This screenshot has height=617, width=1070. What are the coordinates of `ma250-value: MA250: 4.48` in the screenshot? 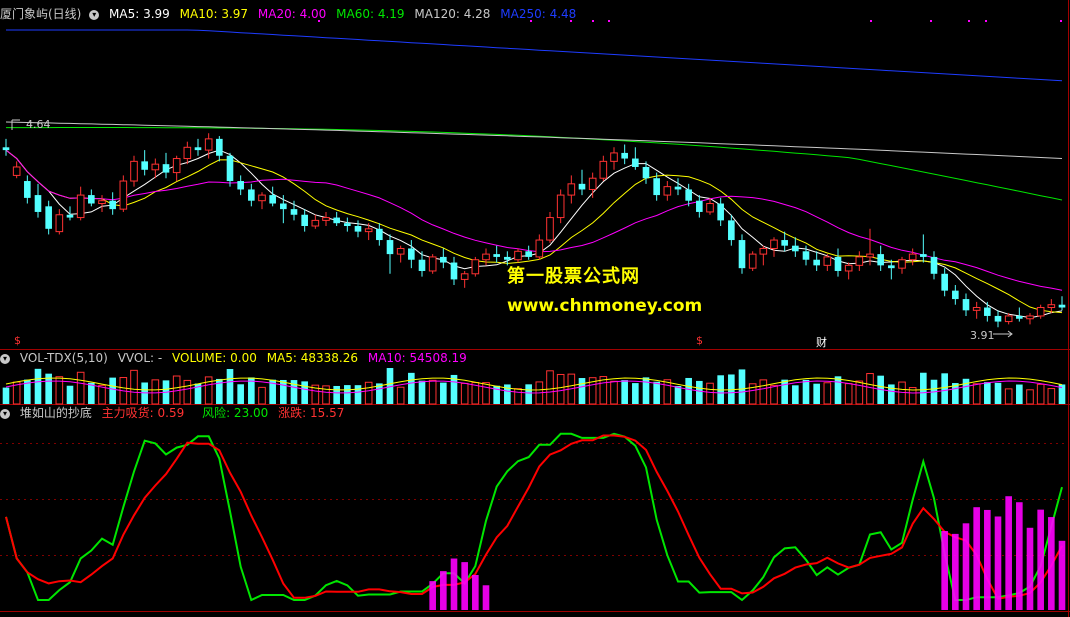 It's located at (538, 14).